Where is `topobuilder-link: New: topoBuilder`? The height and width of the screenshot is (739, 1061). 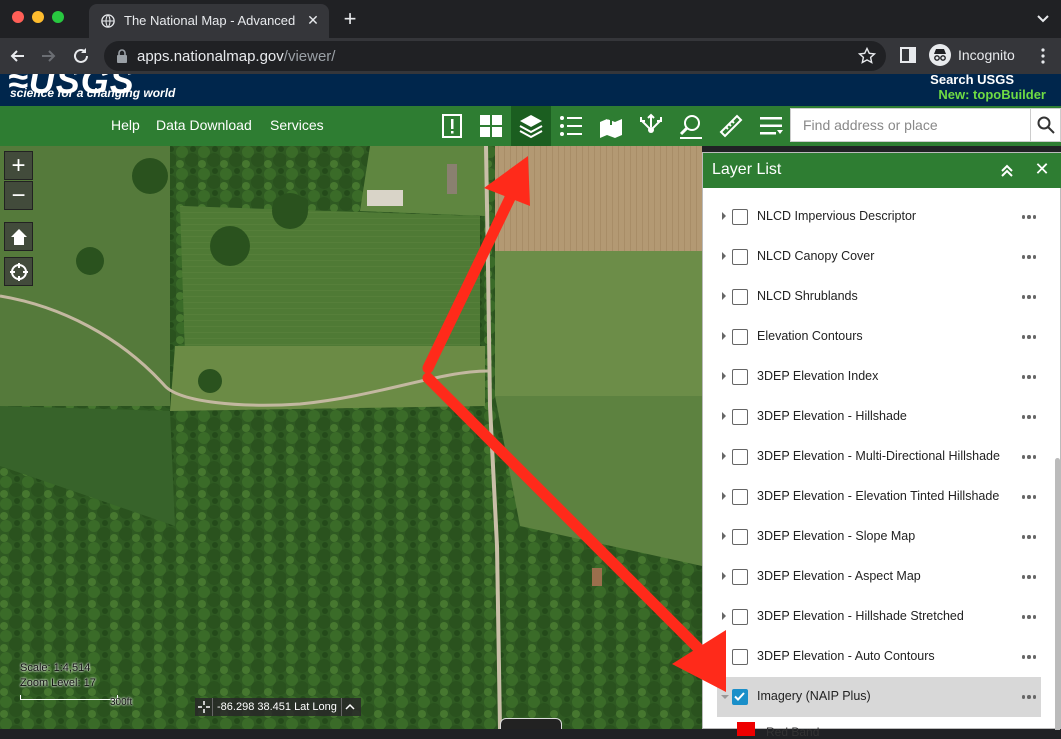 topobuilder-link: New: topoBuilder is located at coordinates (992, 94).